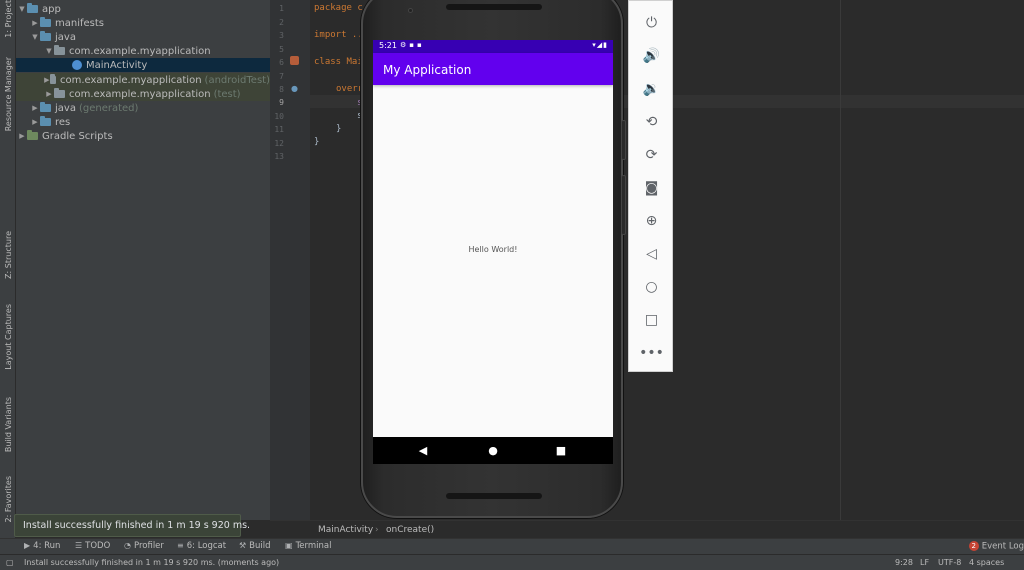  I want to click on tree-item-label: java, so click(65, 37).